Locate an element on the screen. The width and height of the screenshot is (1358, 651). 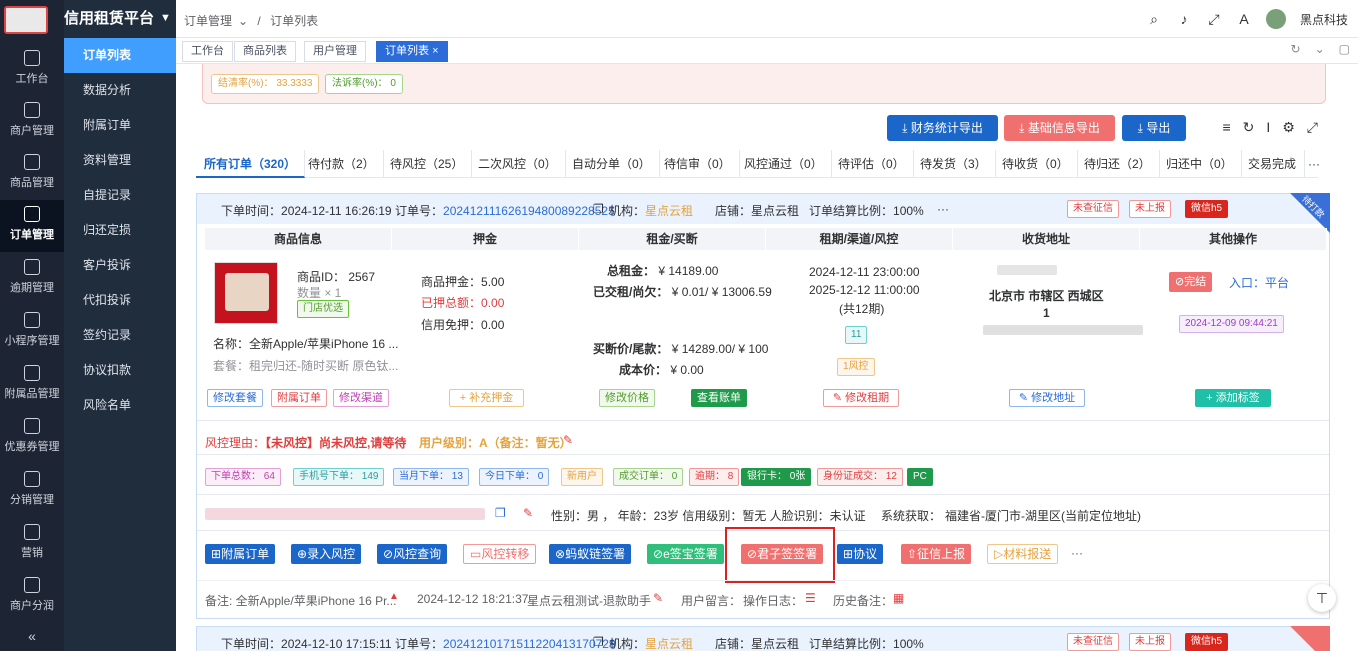
agreement-button: ⊞协议 is located at coordinates (860, 554).